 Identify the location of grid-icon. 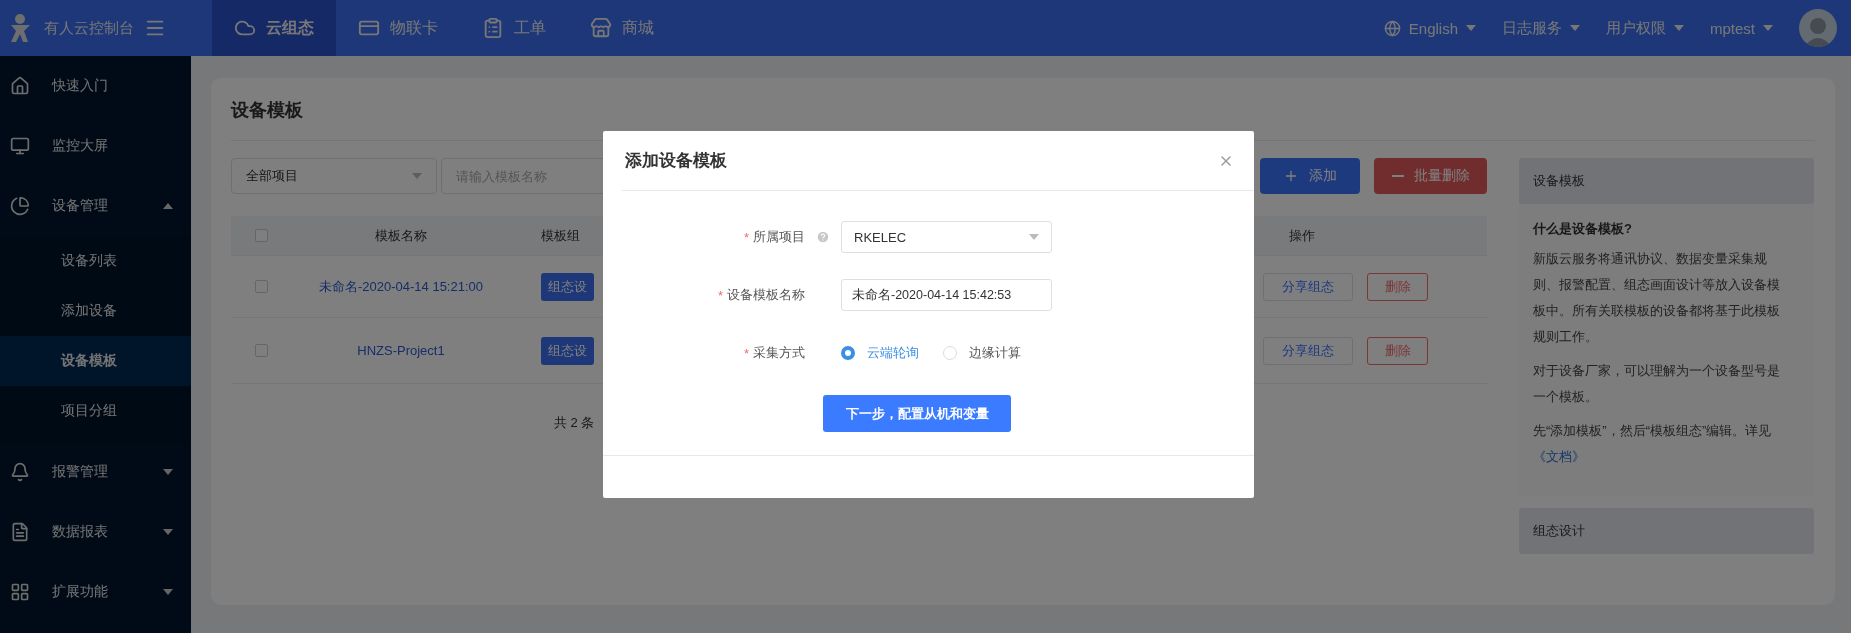
(20, 592).